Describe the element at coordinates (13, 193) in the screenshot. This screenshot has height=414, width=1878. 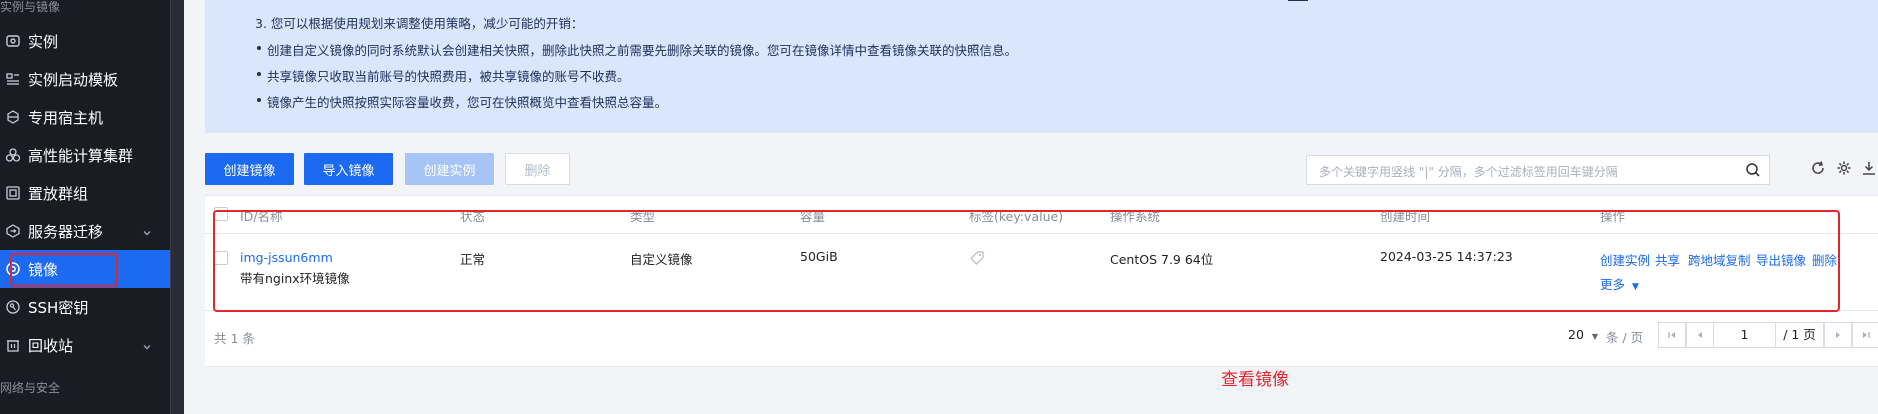
I see `group-icon` at that location.